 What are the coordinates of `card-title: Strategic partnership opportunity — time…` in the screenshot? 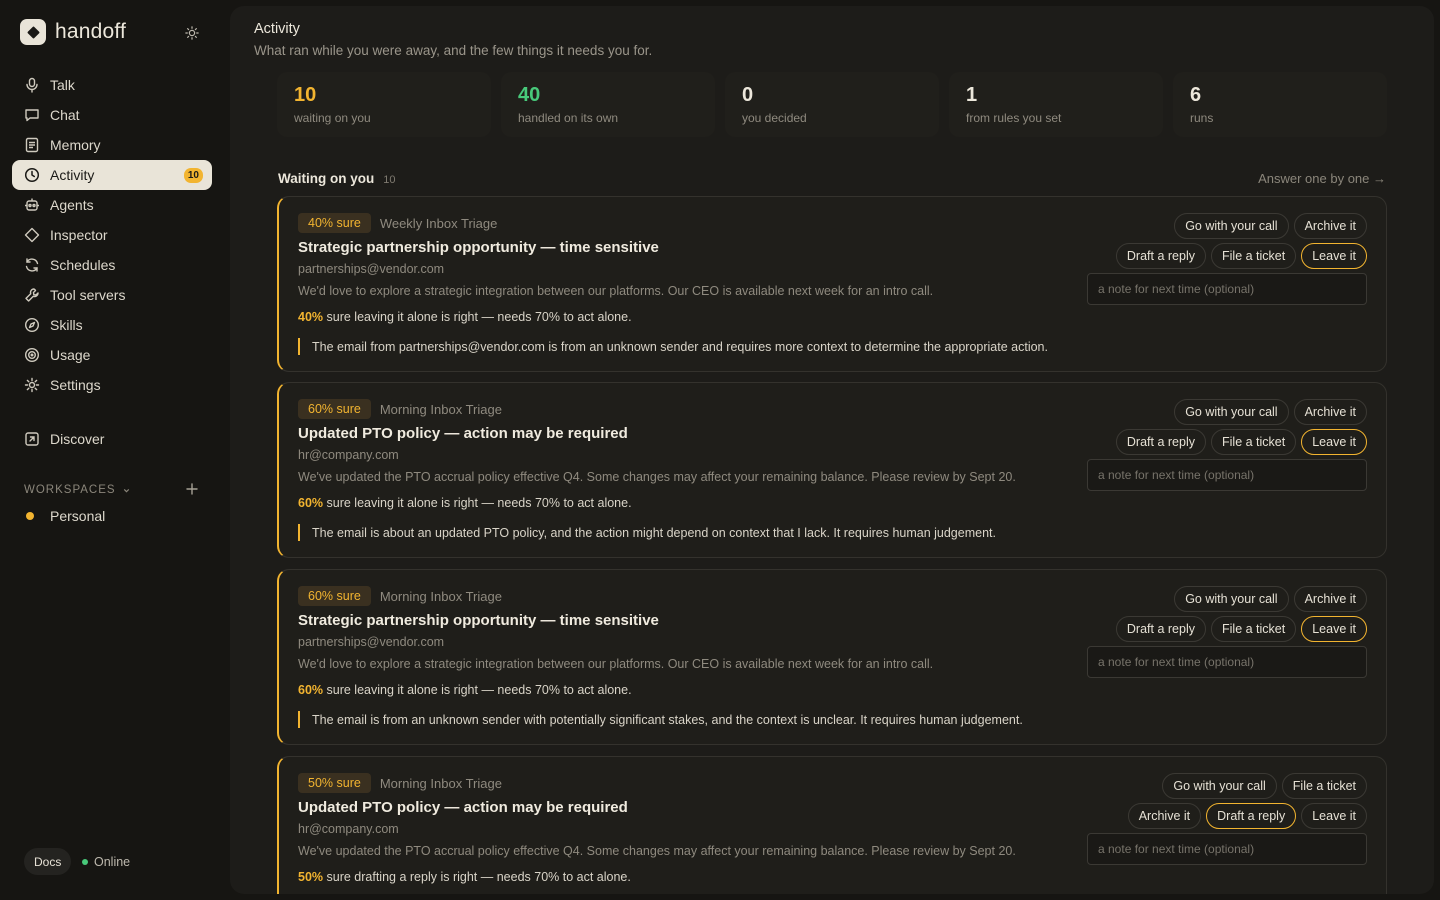 It's located at (478, 247).